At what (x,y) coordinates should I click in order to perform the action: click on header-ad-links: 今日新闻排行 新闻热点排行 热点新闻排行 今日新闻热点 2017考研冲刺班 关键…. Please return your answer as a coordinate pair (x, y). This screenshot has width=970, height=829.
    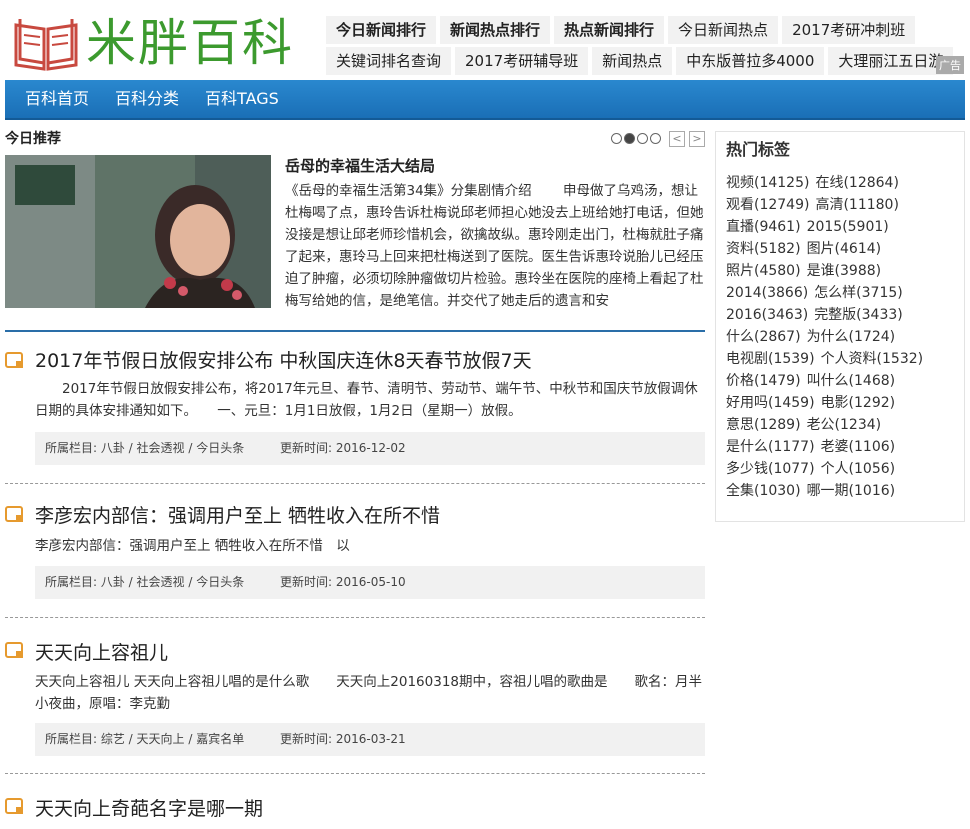
    Looking at the image, I should click on (648, 47).